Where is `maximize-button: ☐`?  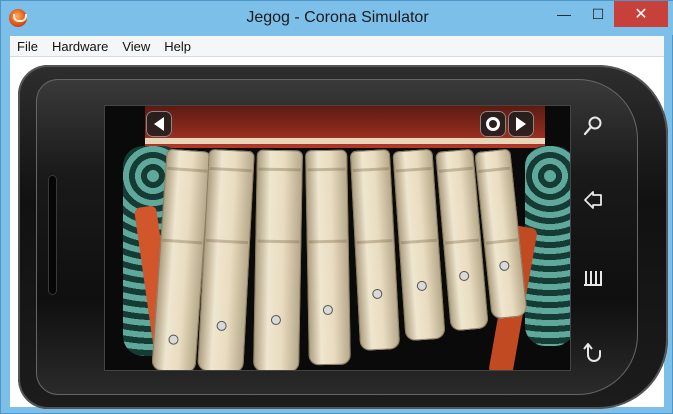 maximize-button: ☐ is located at coordinates (598, 14).